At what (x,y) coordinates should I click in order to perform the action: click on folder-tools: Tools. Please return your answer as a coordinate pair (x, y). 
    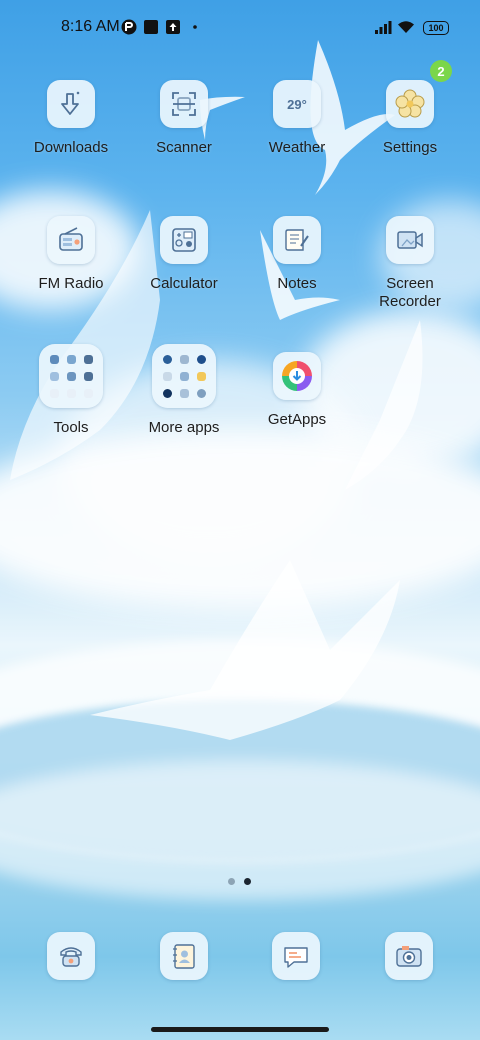
    Looking at the image, I should click on (71, 390).